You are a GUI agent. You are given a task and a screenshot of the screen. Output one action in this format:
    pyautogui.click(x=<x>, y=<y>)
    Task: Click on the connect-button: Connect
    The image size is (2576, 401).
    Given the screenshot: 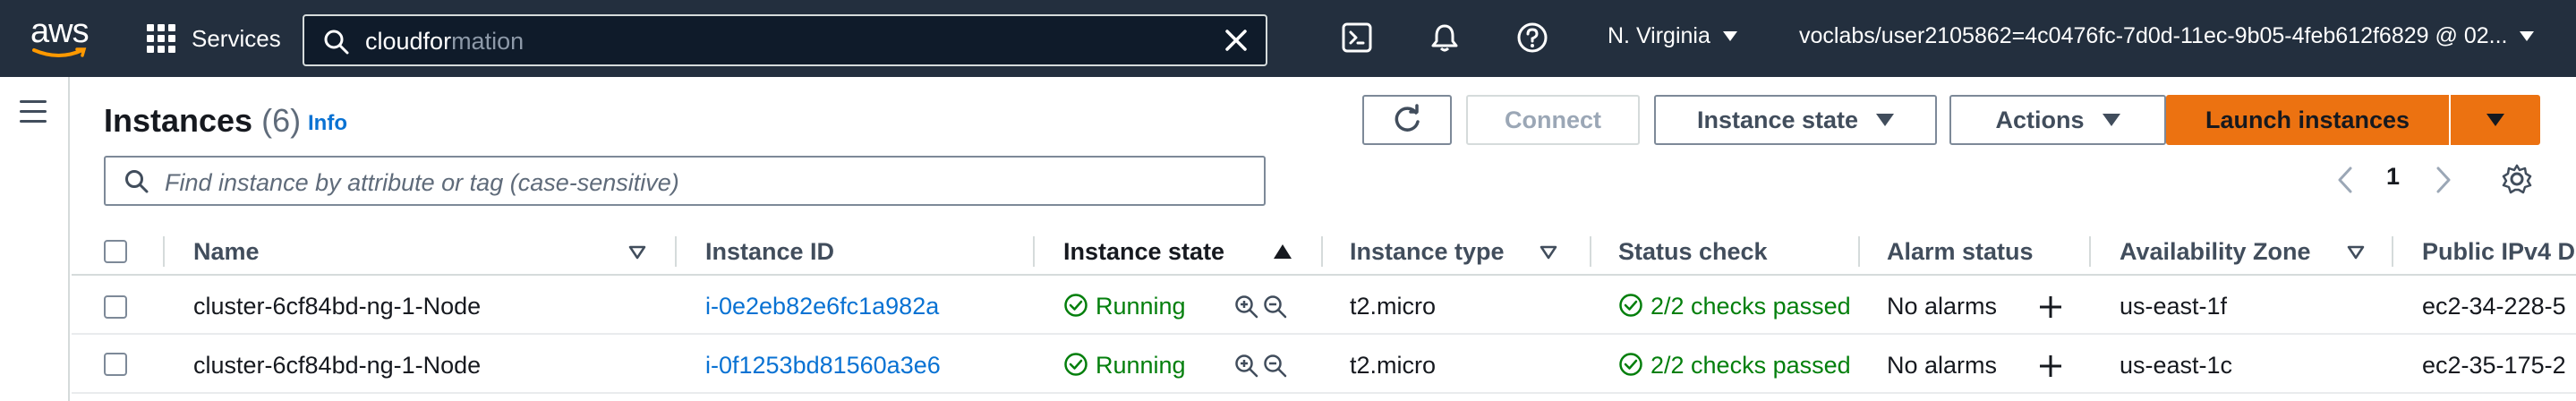 What is the action you would take?
    pyautogui.click(x=1553, y=120)
    